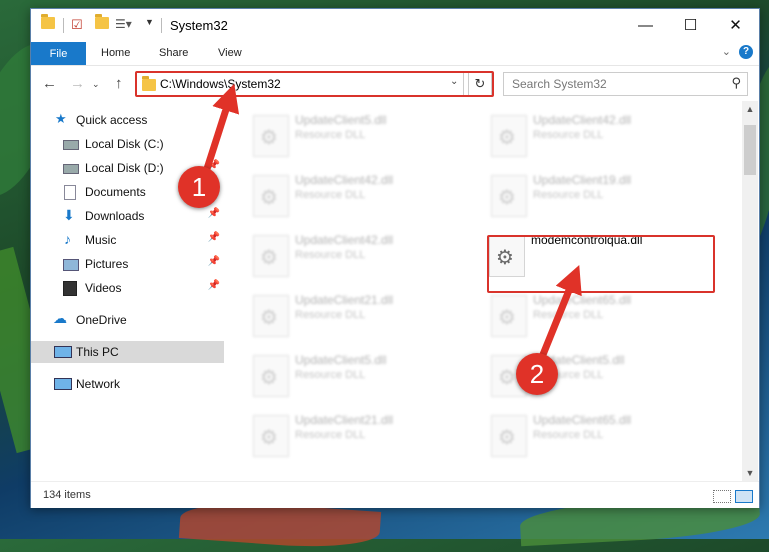  Describe the element at coordinates (199, 187) in the screenshot. I see `step-1-badge: 1` at that location.